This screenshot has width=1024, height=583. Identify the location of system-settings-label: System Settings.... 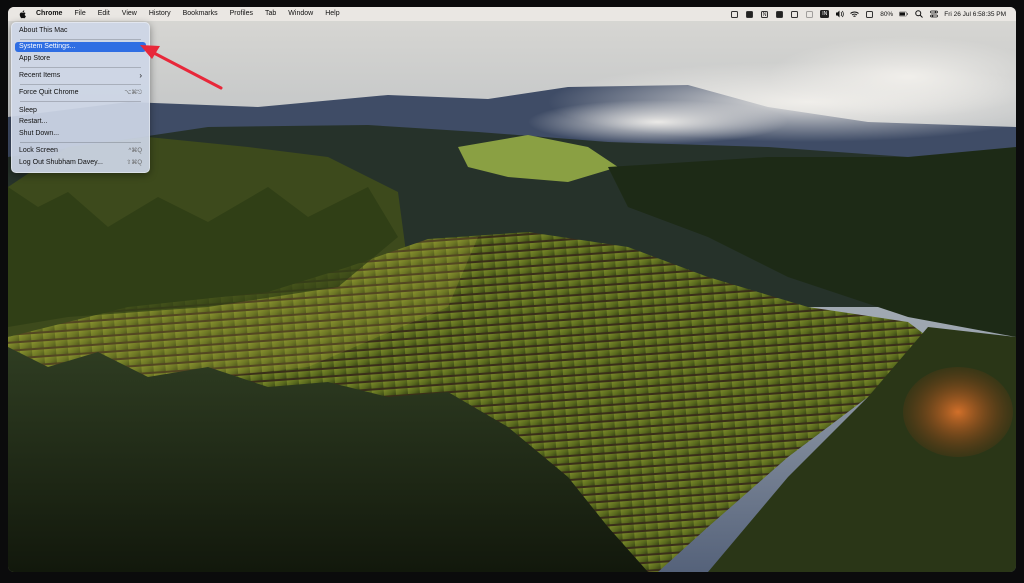
(47, 46).